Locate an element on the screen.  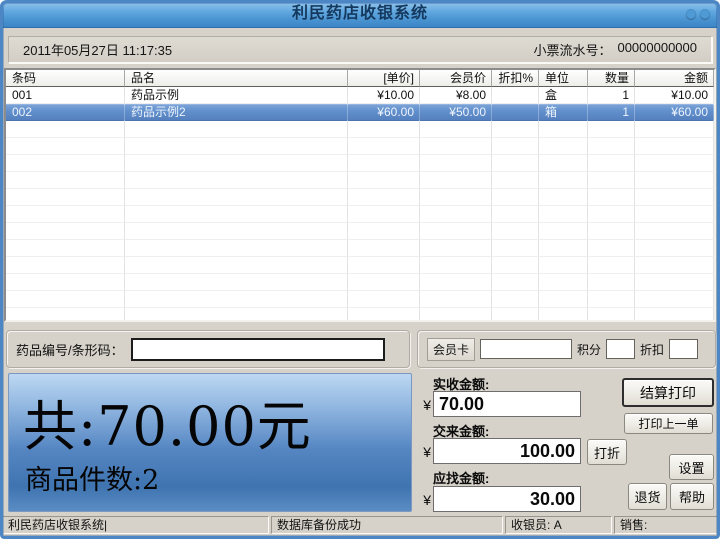
discount-input is located at coordinates (684, 349).